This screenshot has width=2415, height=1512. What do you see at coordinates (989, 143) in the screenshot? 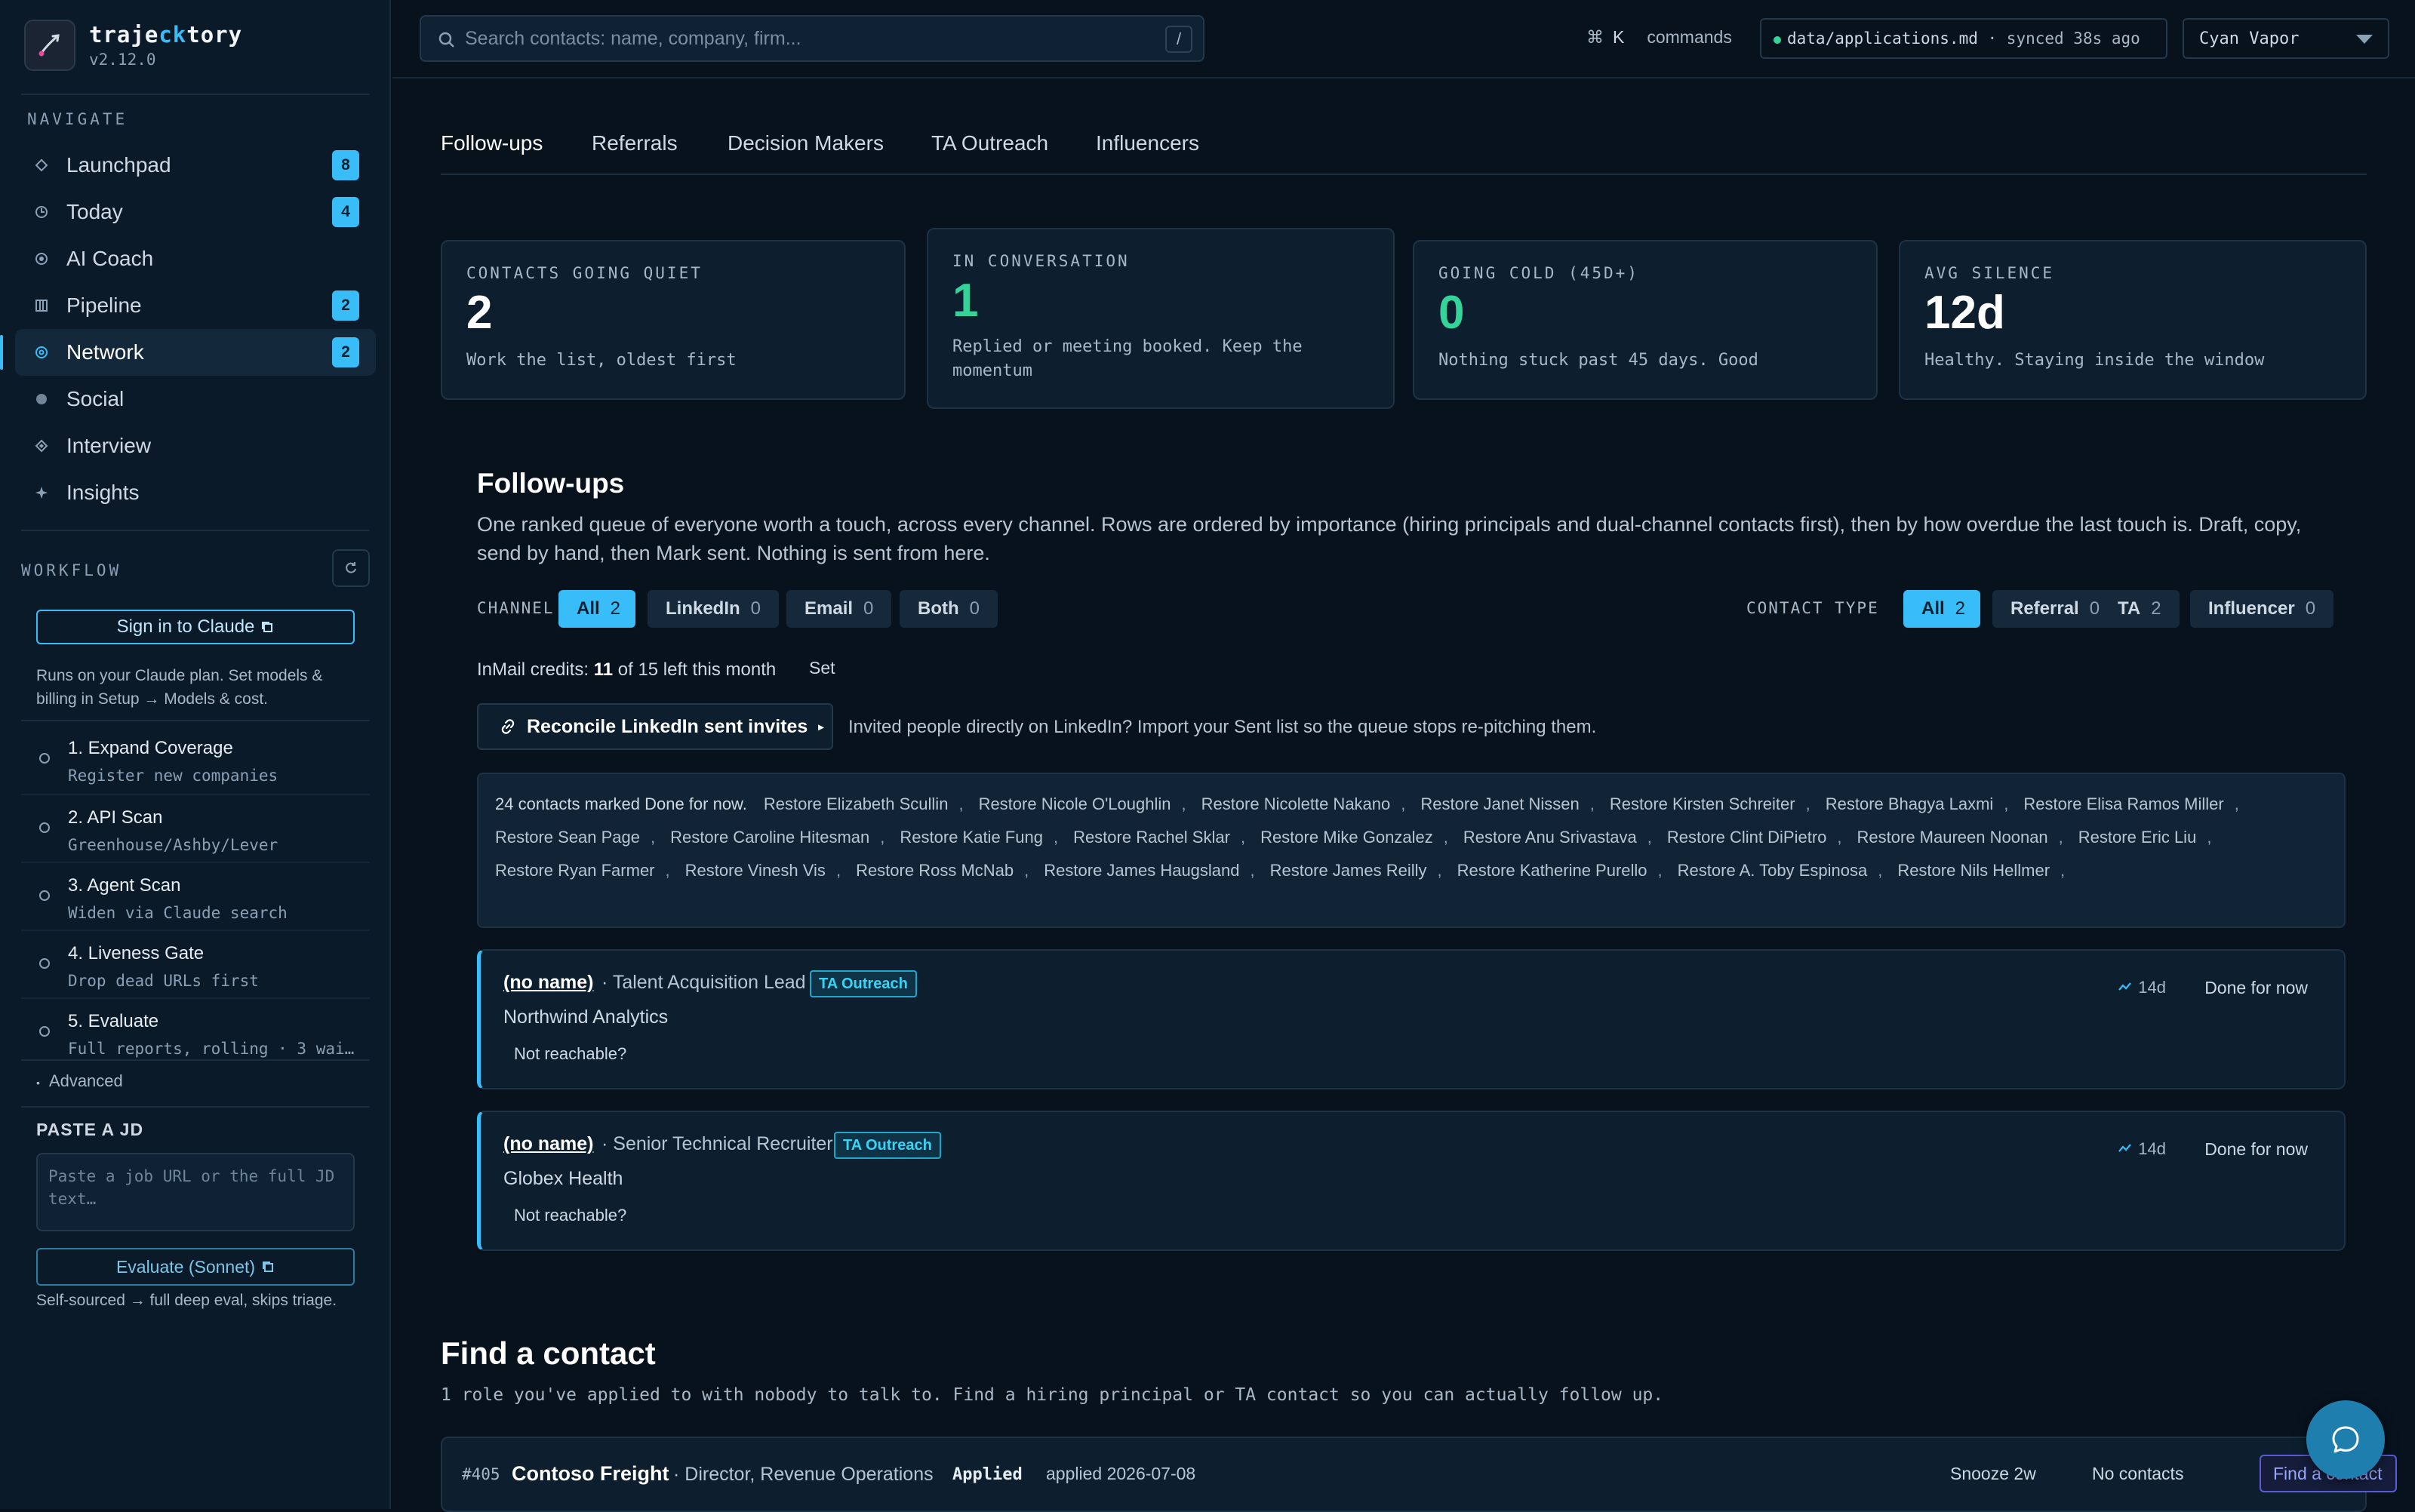
I see `tab-ta-outreach: TA Outreach` at bounding box center [989, 143].